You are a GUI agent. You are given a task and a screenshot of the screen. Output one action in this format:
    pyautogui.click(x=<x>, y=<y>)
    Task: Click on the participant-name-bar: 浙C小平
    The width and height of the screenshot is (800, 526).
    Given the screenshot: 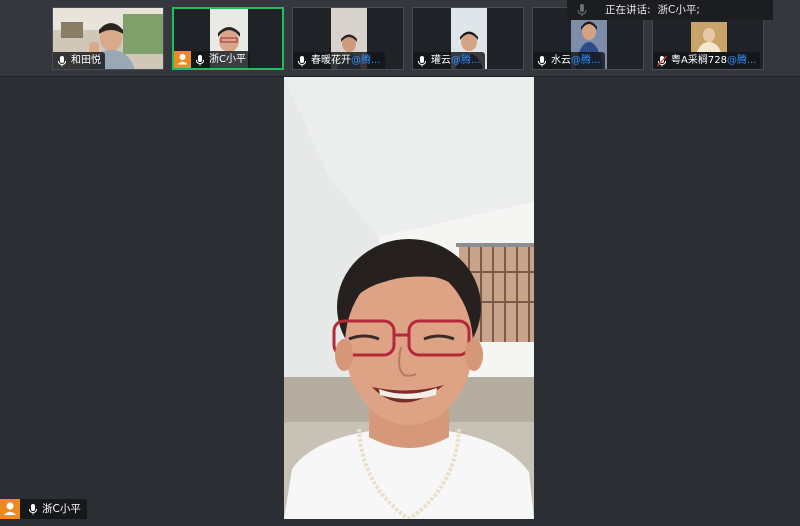 What is the action you would take?
    pyautogui.click(x=212, y=59)
    